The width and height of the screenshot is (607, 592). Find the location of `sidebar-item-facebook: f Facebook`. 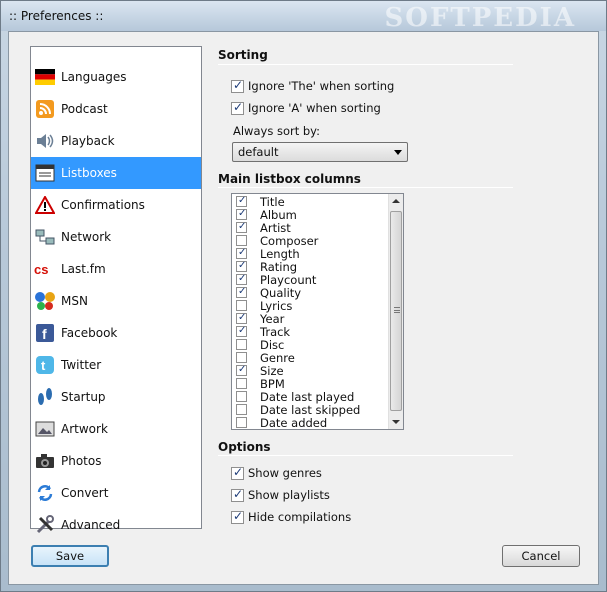

sidebar-item-facebook: f Facebook is located at coordinates (116, 333).